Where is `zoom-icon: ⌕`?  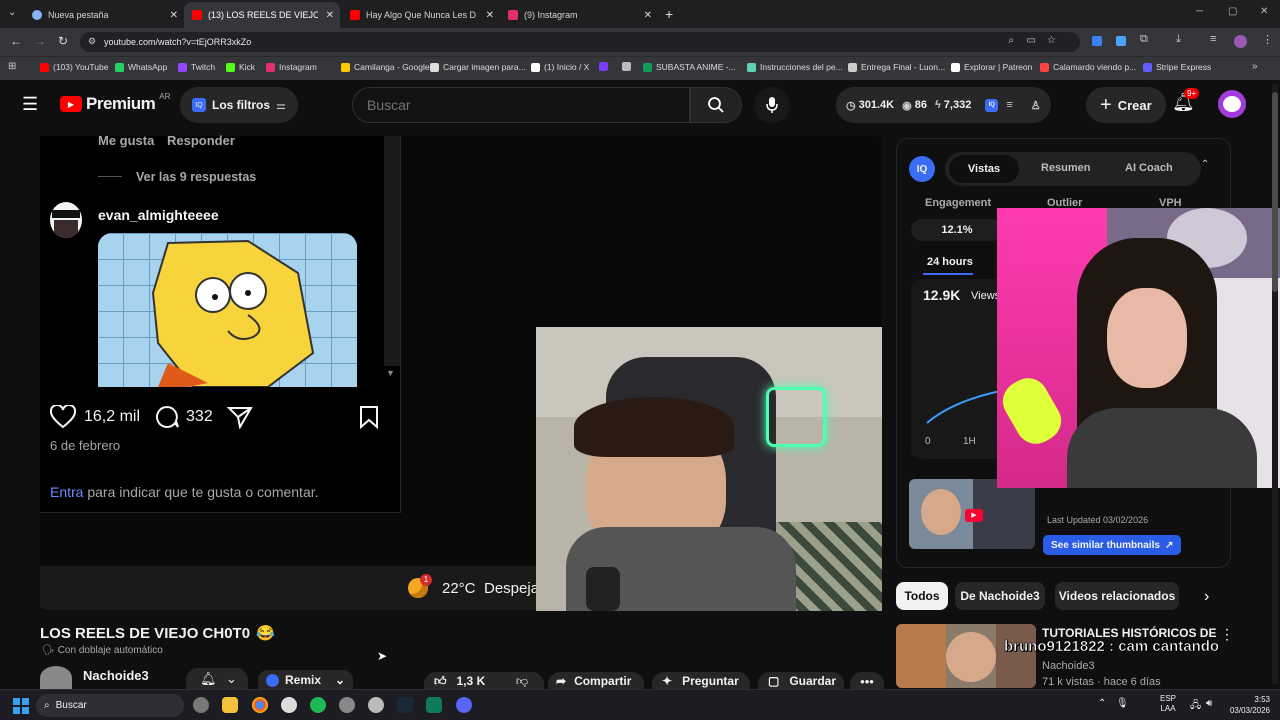 zoom-icon: ⌕ is located at coordinates (1011, 40).